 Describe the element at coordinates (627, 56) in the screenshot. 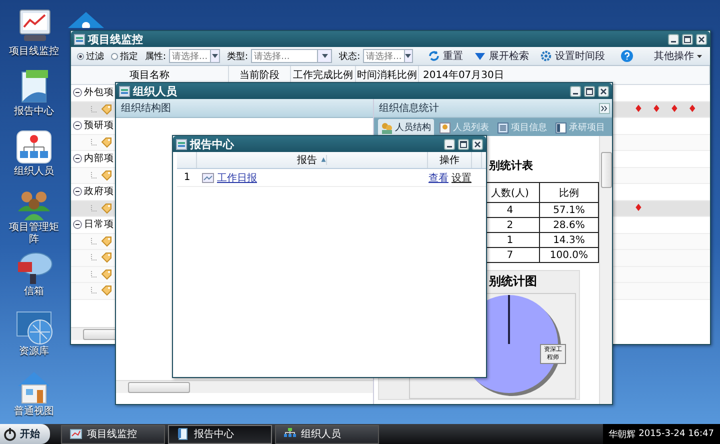

I see `help-icon` at that location.